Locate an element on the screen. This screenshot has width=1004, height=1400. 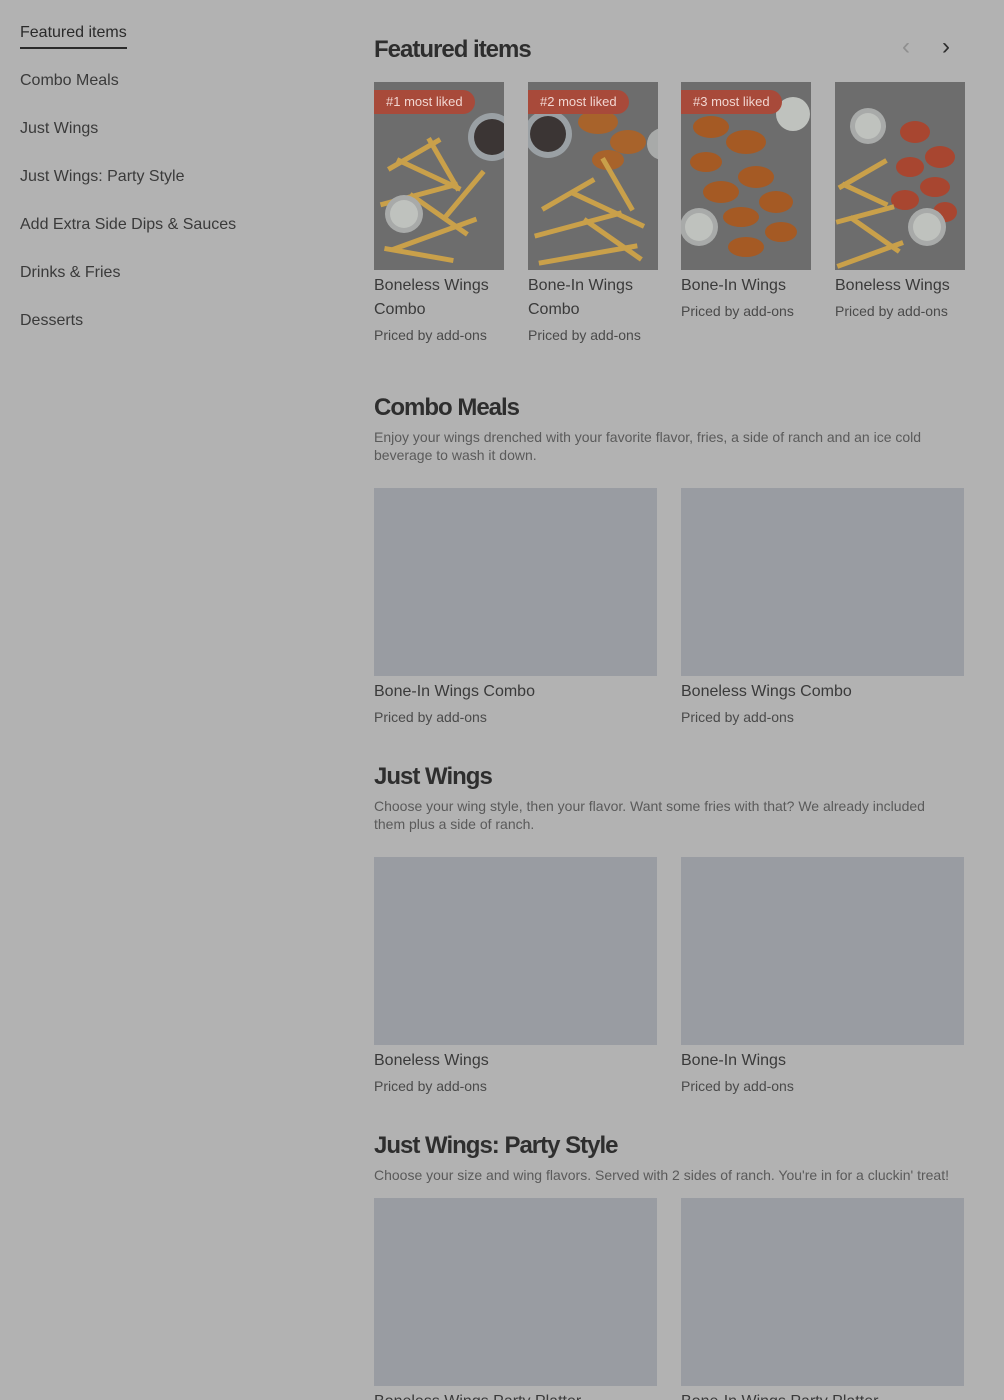
featured-title: Featured items is located at coordinates (453, 49).